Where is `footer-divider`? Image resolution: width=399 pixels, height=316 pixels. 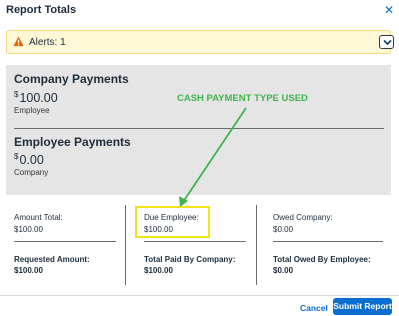 footer-divider is located at coordinates (199, 295).